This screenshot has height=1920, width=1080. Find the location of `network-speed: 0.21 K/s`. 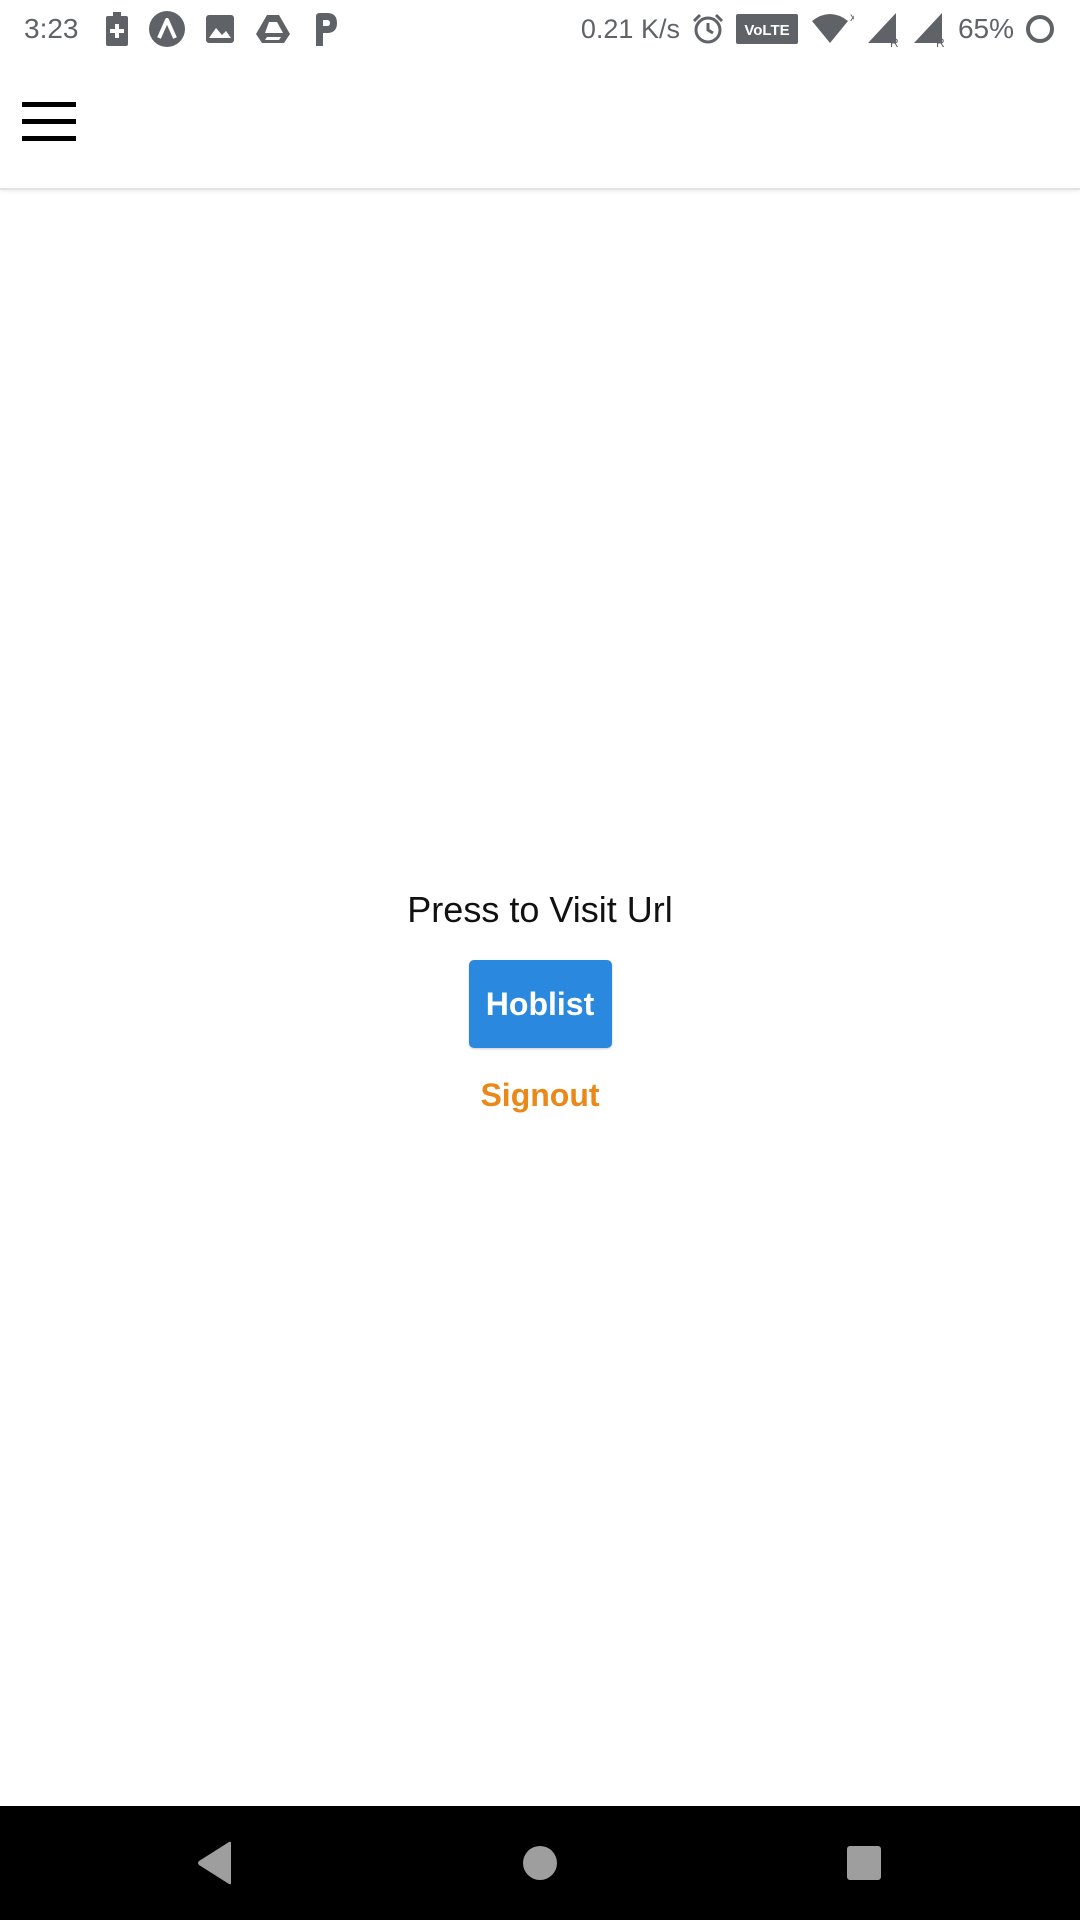

network-speed: 0.21 K/s is located at coordinates (630, 28).